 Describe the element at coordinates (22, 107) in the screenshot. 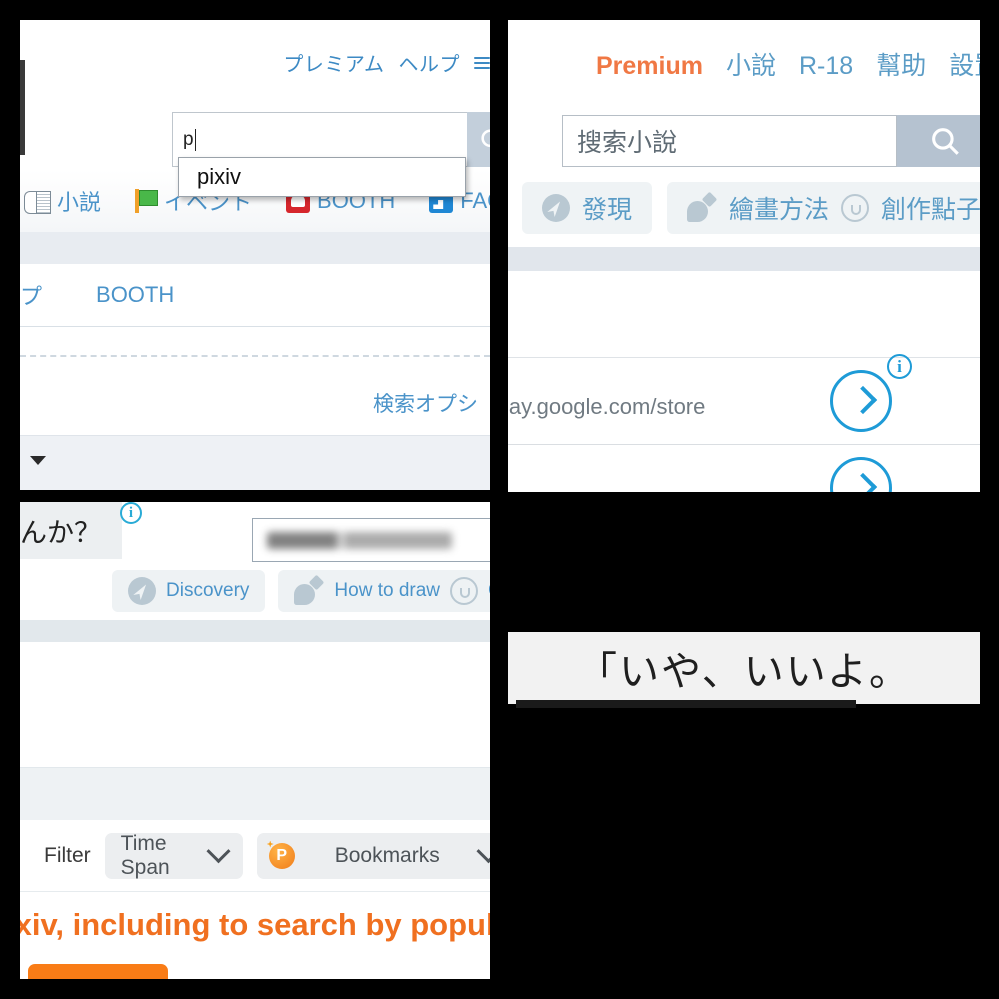

I see `left-edge-strip` at that location.